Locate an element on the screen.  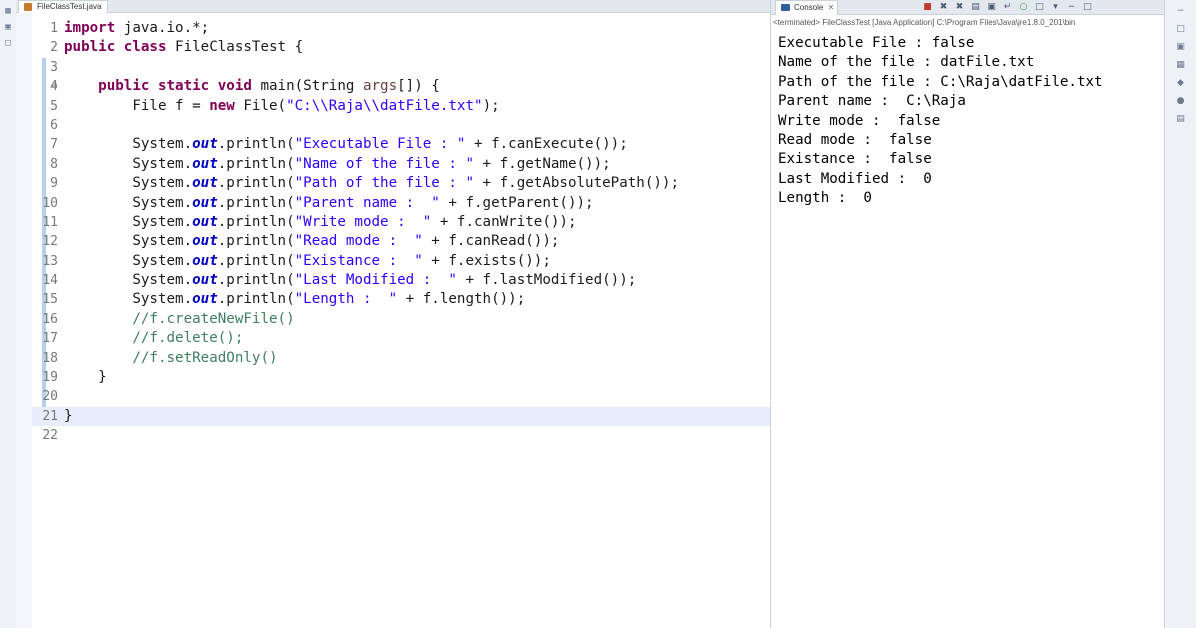
line-number: 19 is located at coordinates (50, 378).